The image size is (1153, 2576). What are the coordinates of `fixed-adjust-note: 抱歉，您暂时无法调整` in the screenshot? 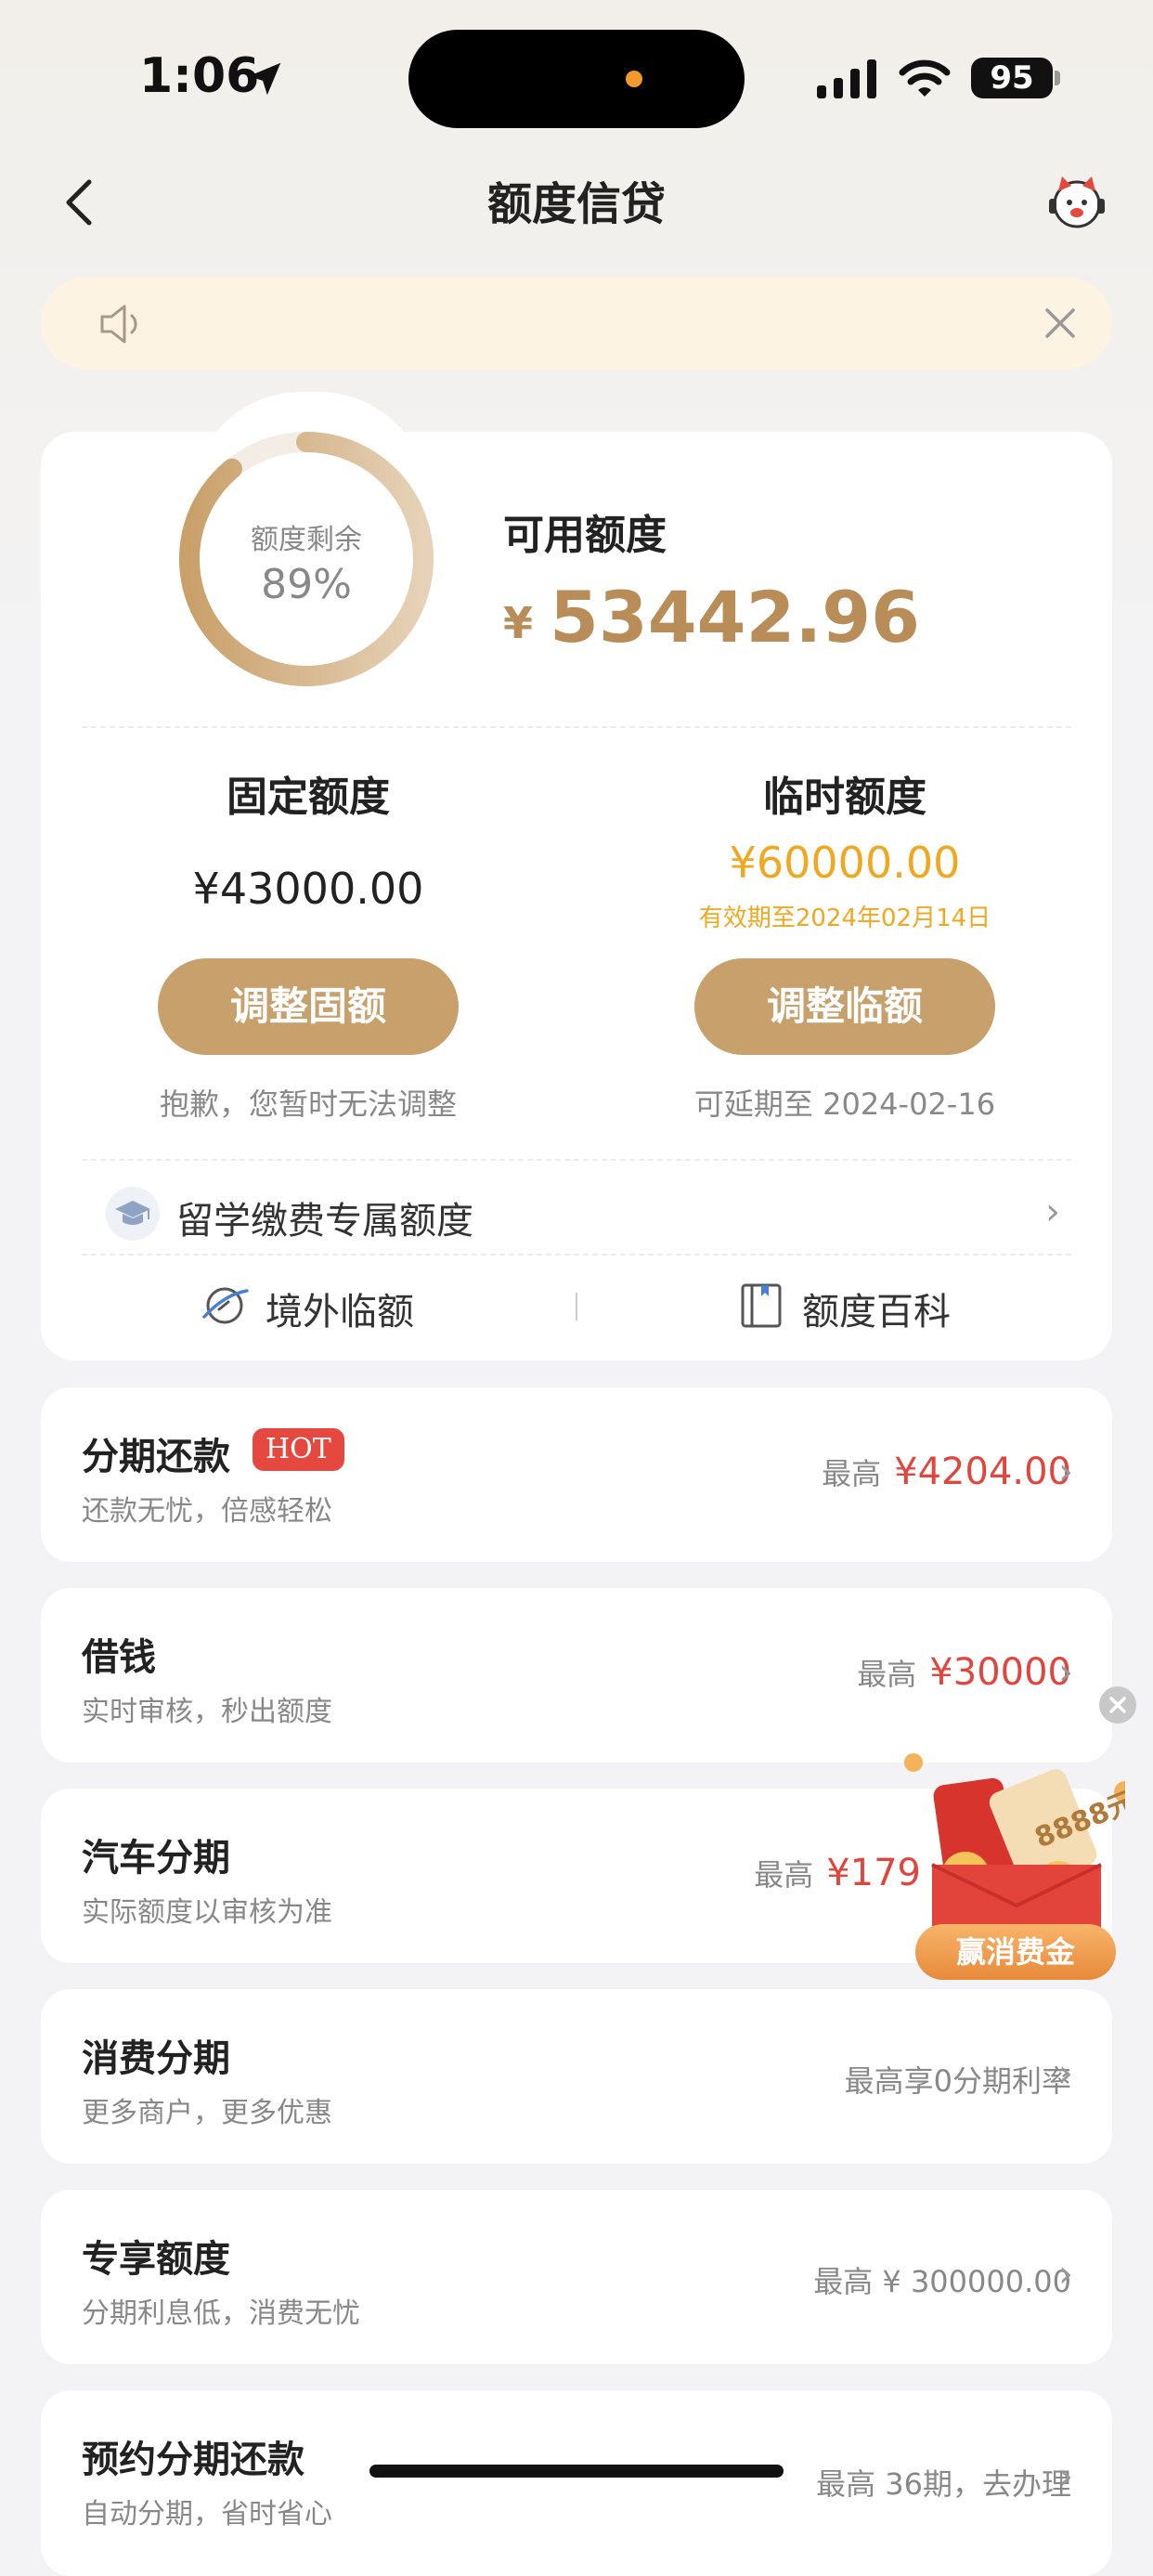 It's located at (308, 1104).